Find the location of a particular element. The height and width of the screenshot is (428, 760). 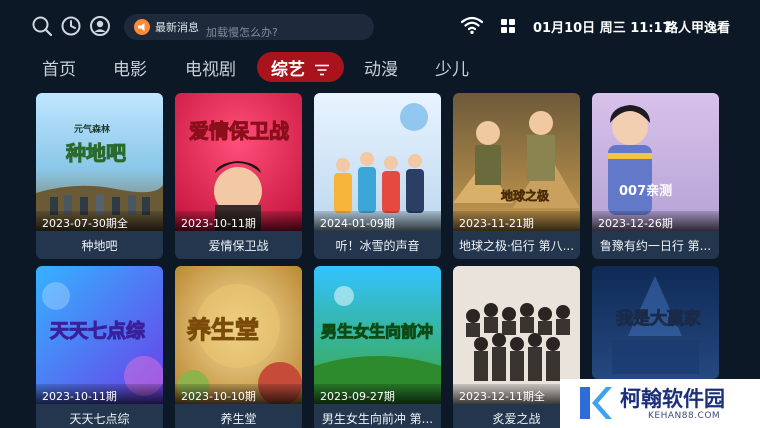

episode-date: 2023-09-27期 is located at coordinates (377, 394).